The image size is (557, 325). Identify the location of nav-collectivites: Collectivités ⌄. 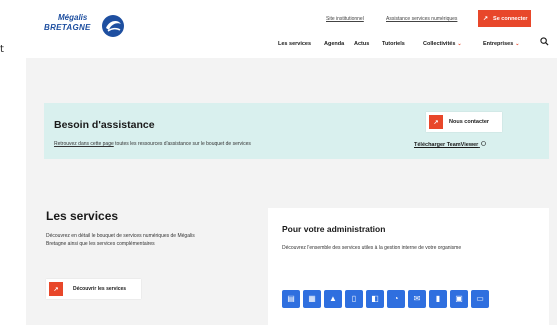
(442, 44).